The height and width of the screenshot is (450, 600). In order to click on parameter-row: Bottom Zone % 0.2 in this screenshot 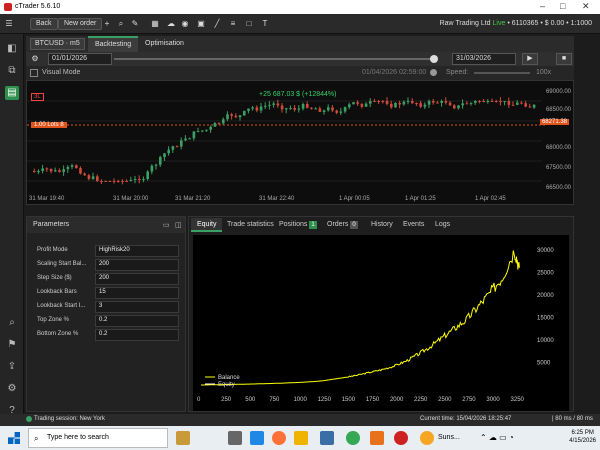, I will do `click(108, 335)`.